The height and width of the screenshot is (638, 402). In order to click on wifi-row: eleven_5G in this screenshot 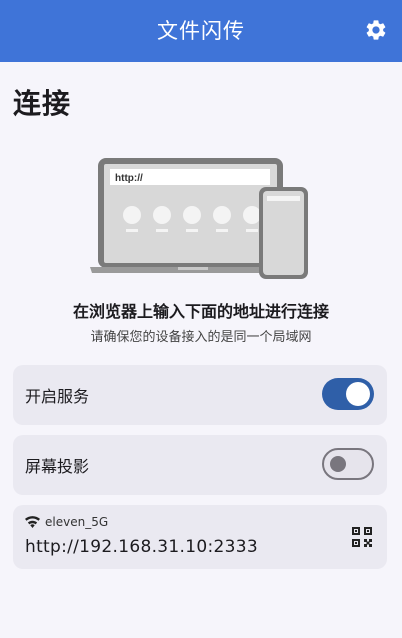, I will do `click(66, 522)`.